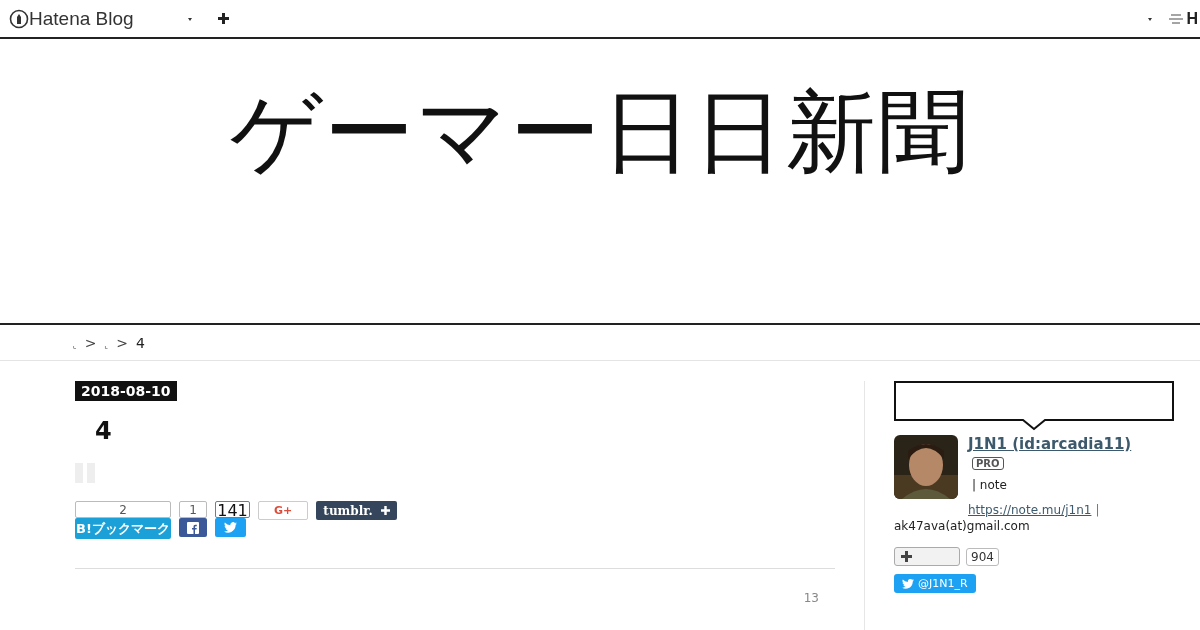  I want to click on breadcrumb-current: 4, so click(140, 342).